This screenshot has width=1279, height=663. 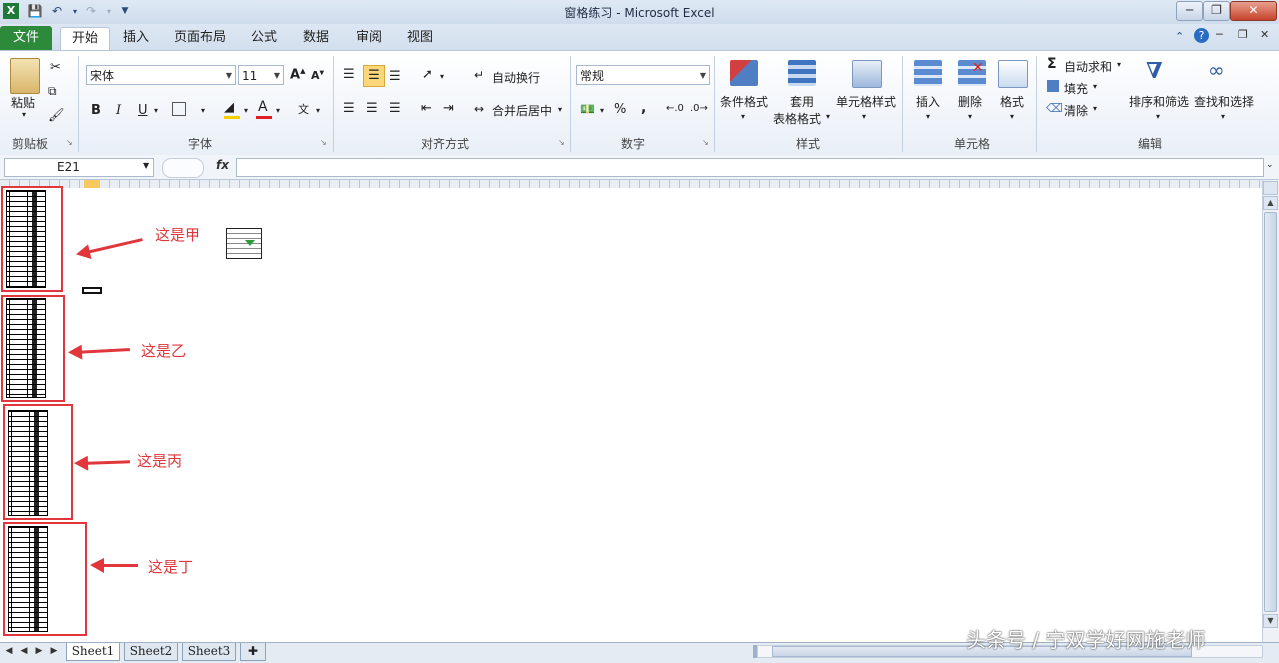 I want to click on format-as-table-dropdown-icon: ▾, so click(x=828, y=116).